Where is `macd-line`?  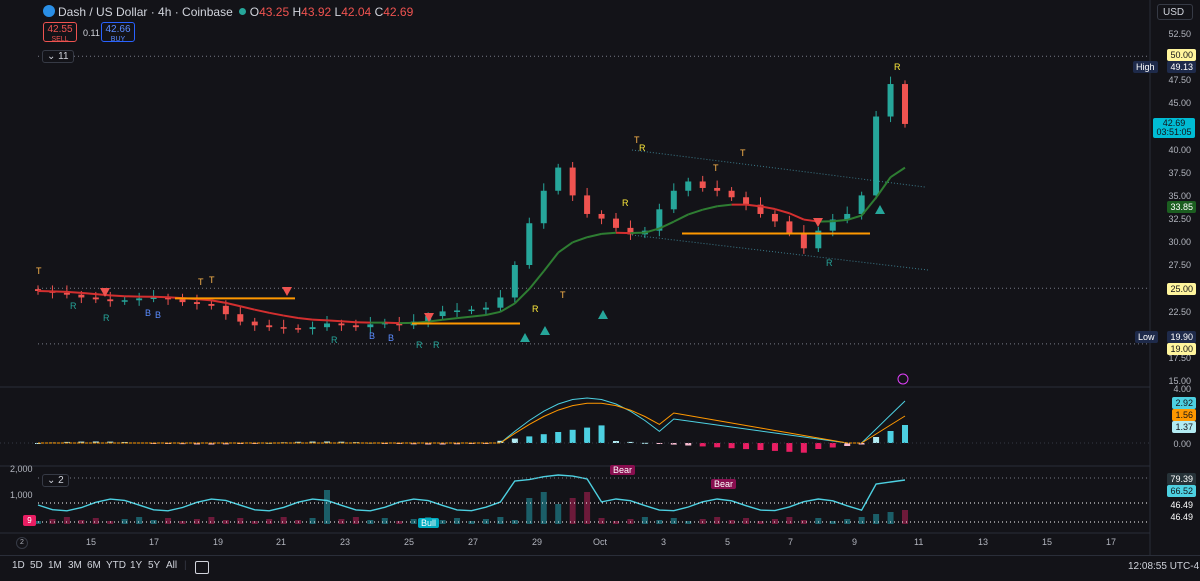
macd-line is located at coordinates (471, 420).